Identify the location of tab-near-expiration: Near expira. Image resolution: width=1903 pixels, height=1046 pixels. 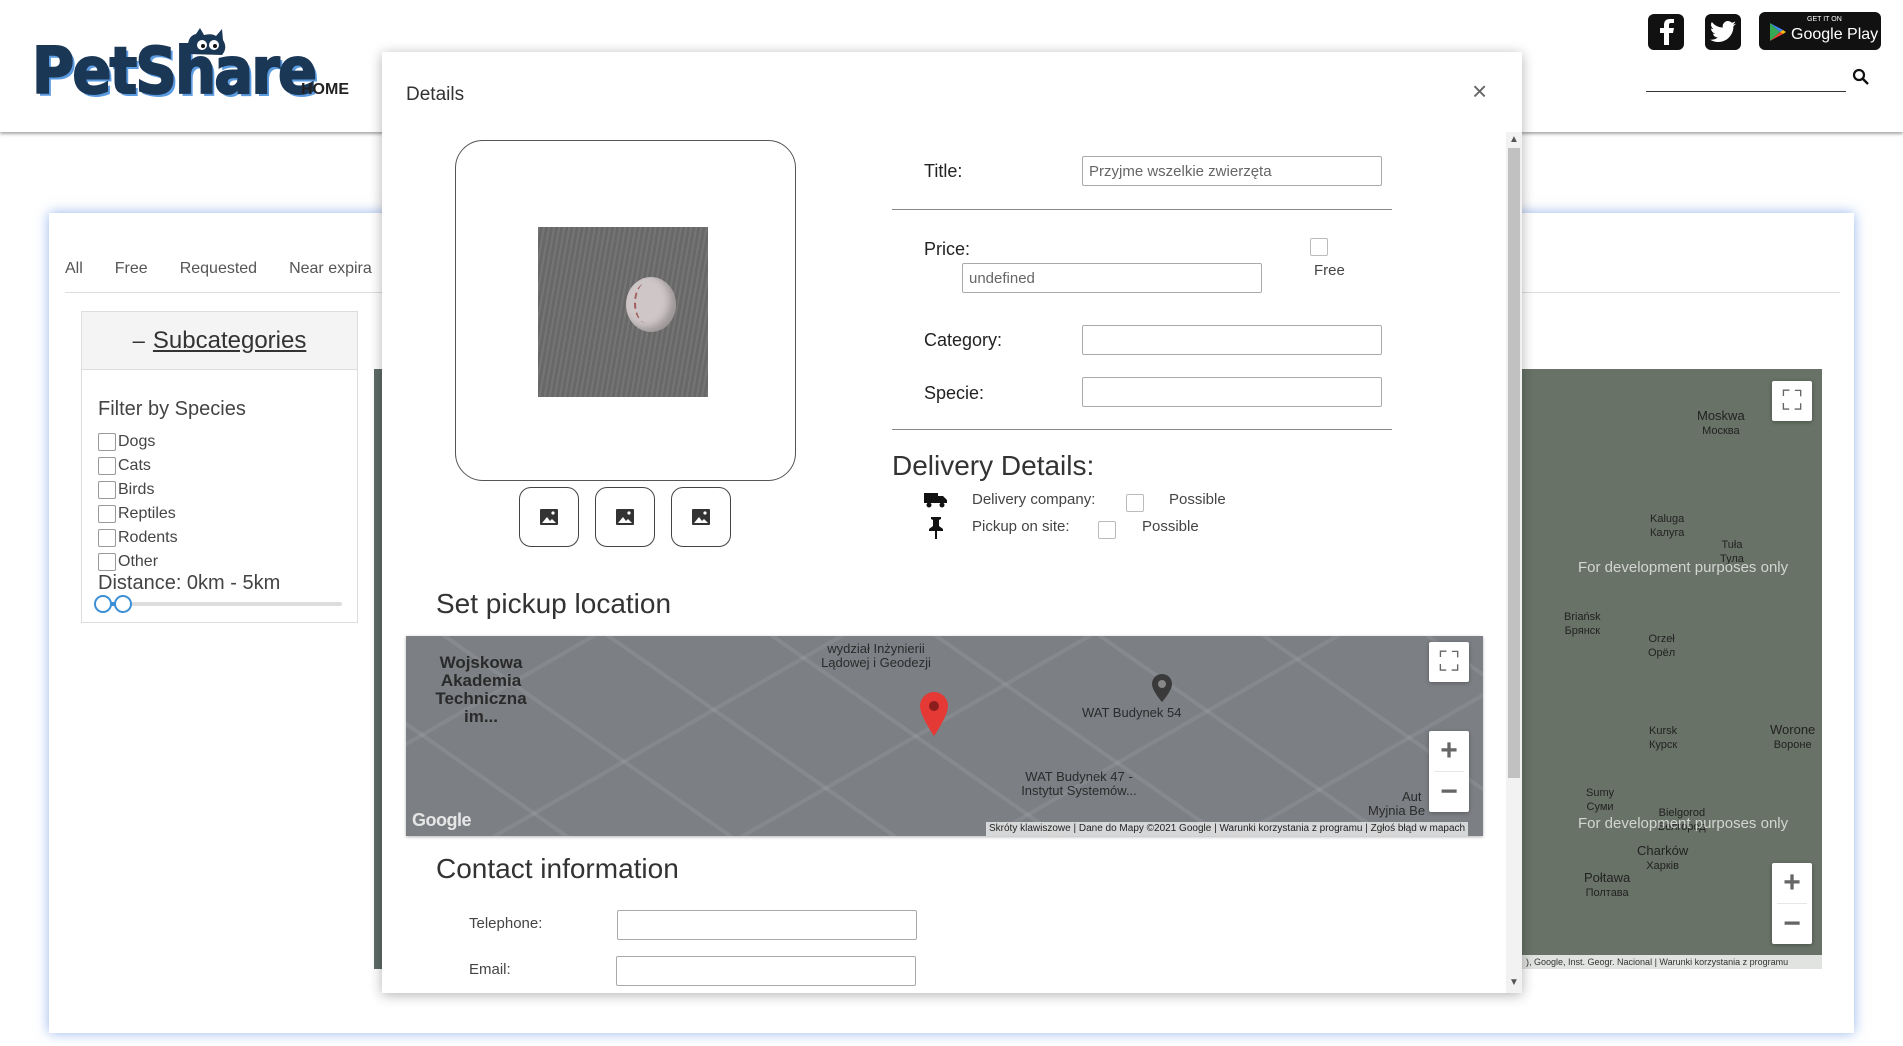
(330, 269).